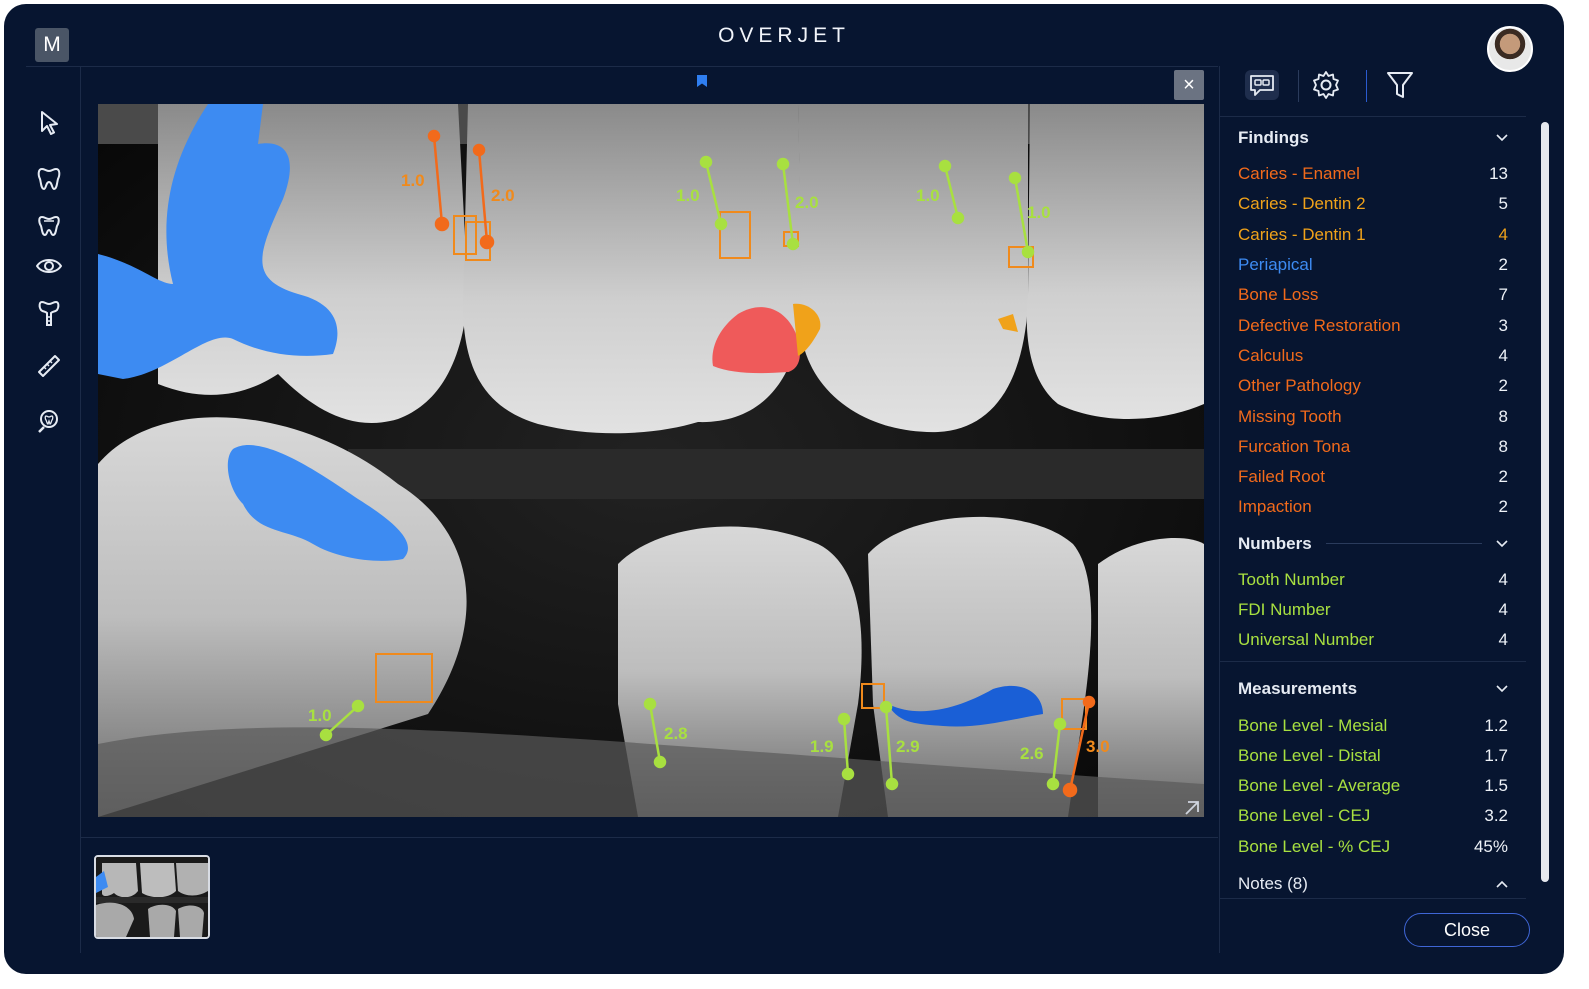 The image size is (1589, 989). I want to click on chevron-up-icon, so click(1502, 884).